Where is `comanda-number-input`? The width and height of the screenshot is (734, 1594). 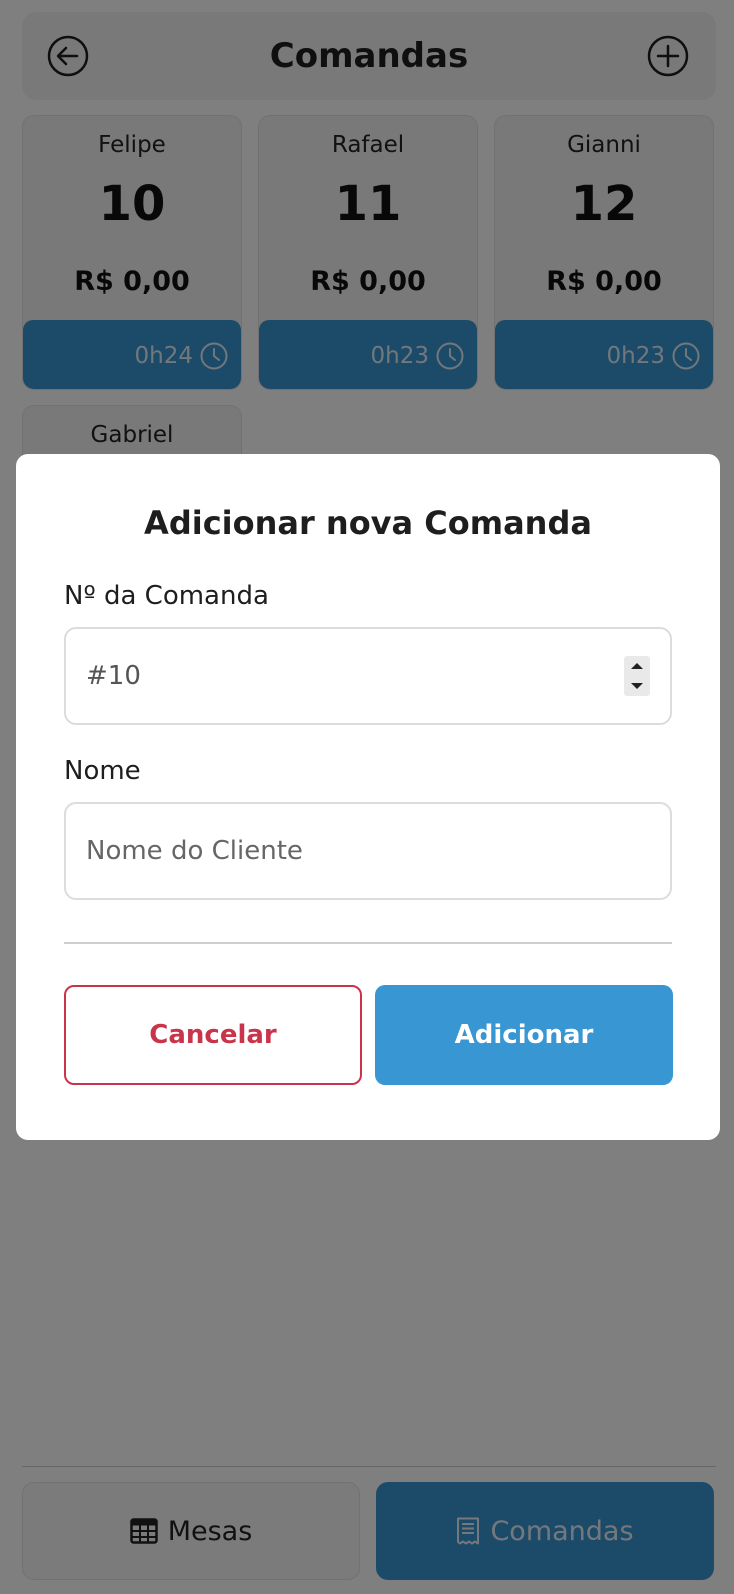
comanda-number-input is located at coordinates (368, 676).